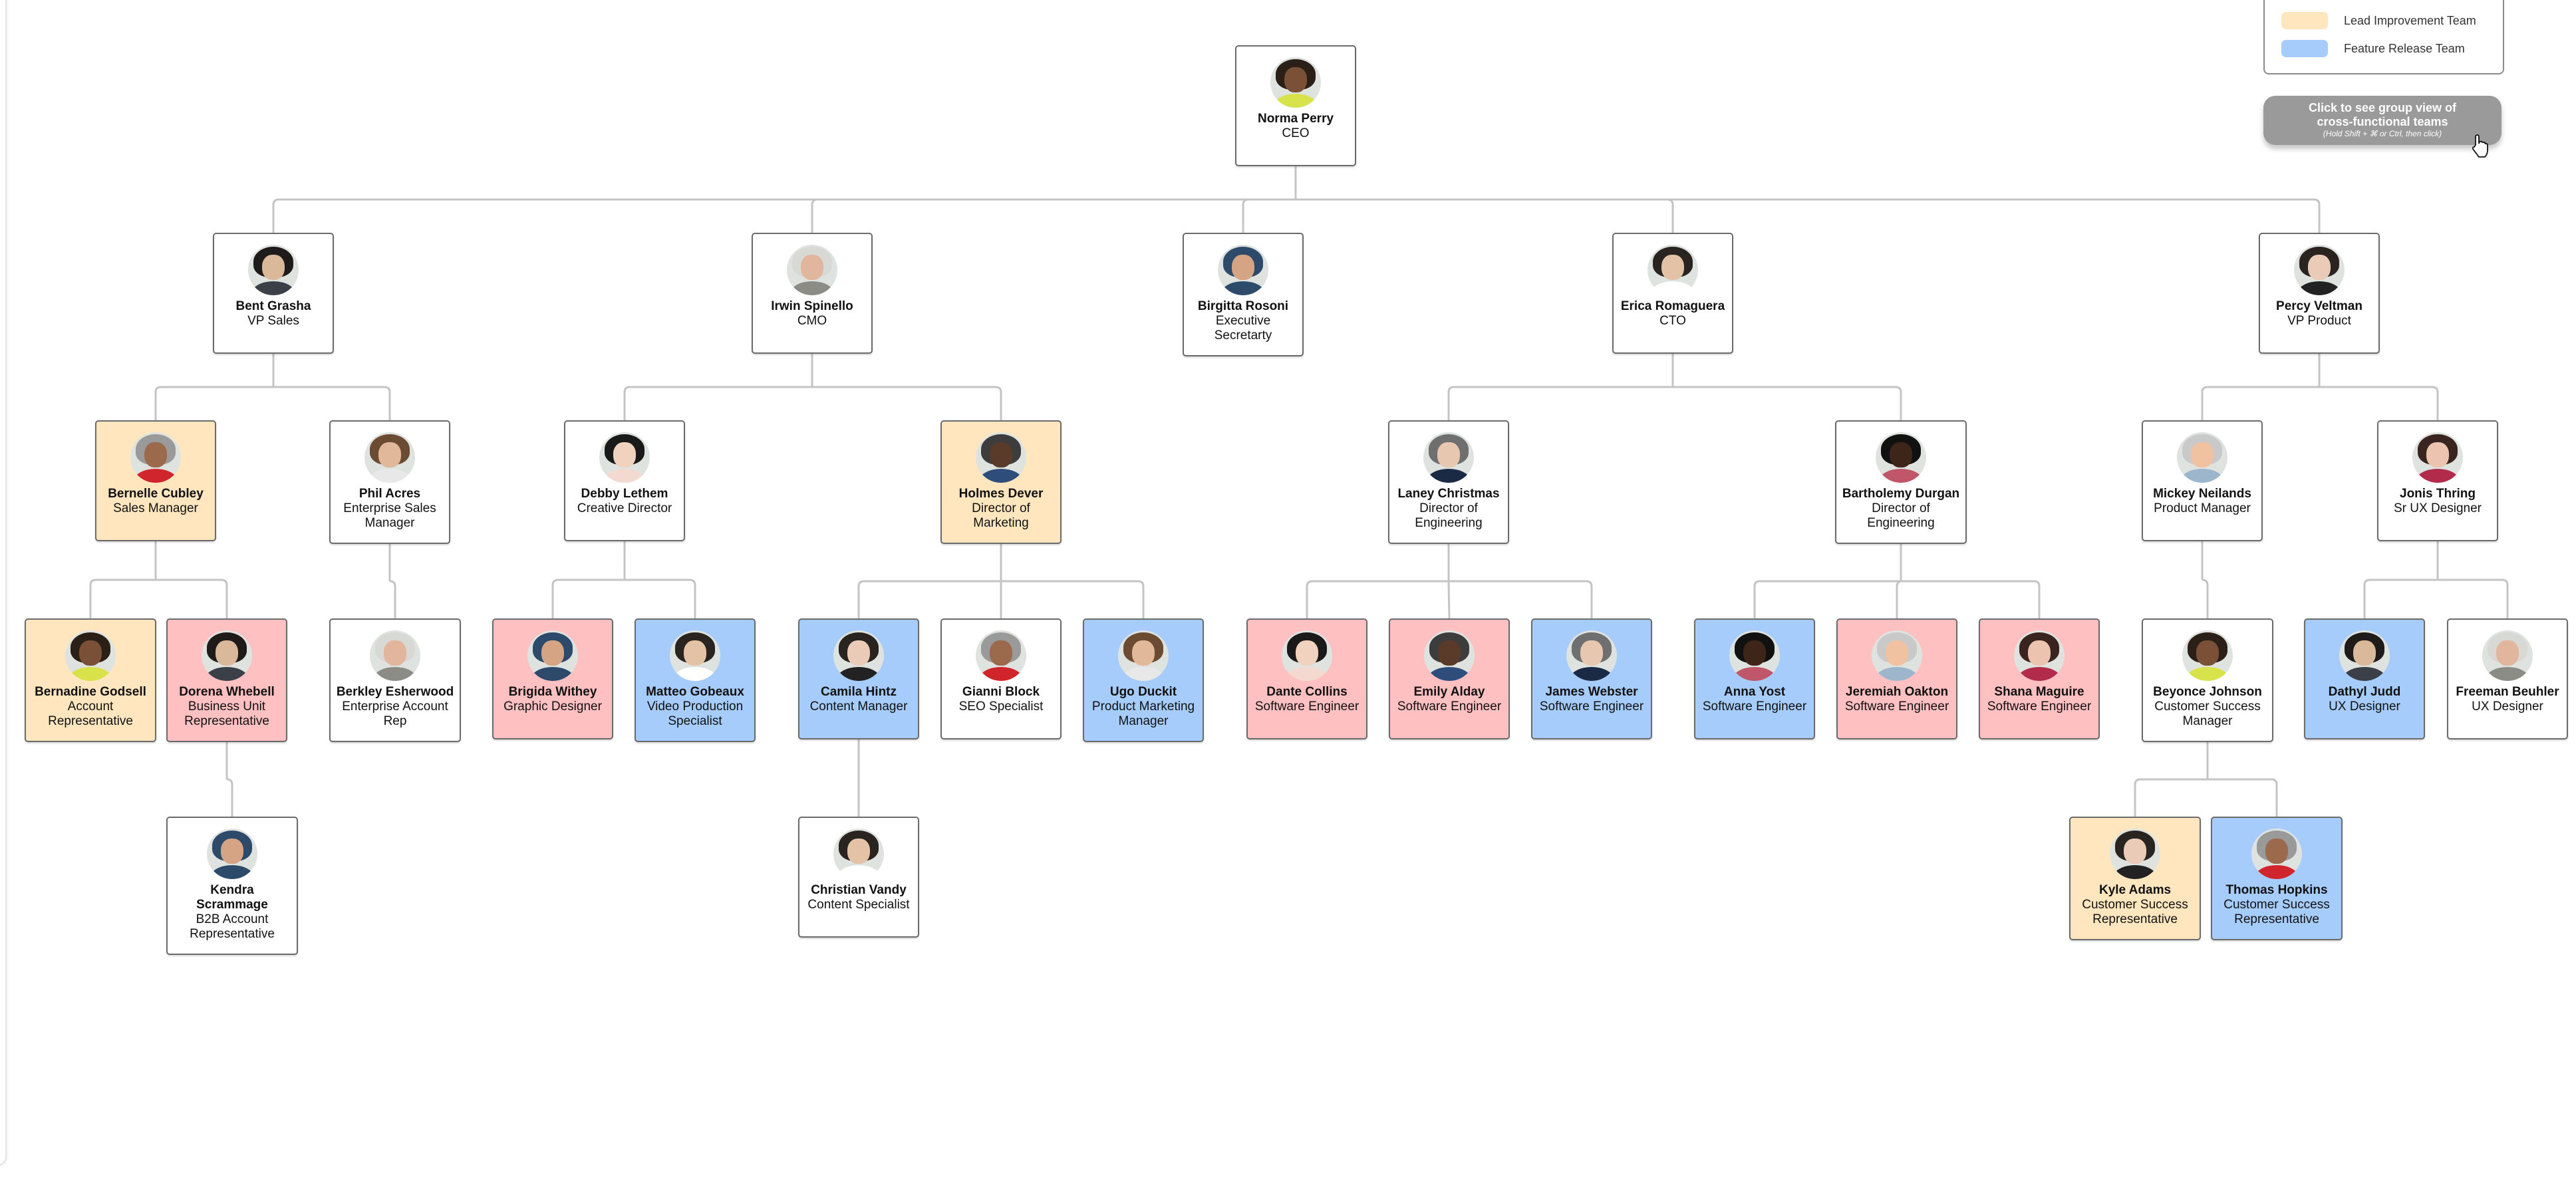 The height and width of the screenshot is (1185, 2576). I want to click on org-node-jonis: Jonis Thring Sr UX Designer, so click(2437, 480).